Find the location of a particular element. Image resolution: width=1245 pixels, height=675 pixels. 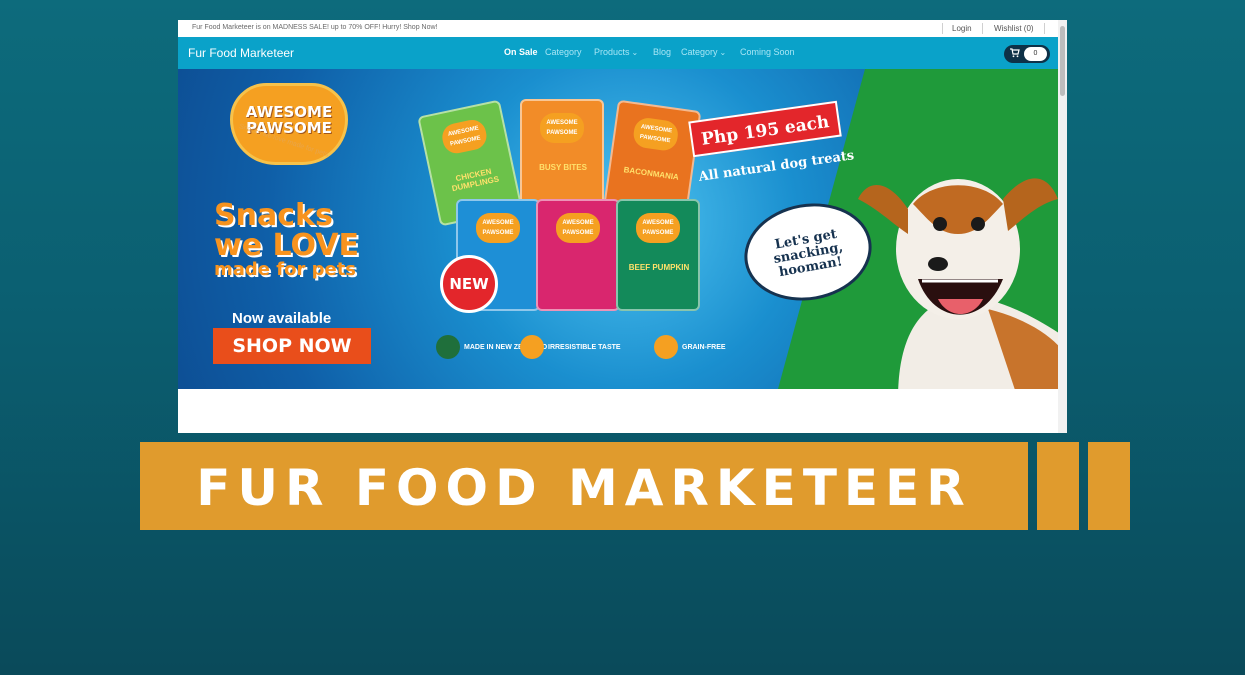

nav-blog: Blog is located at coordinates (662, 52).